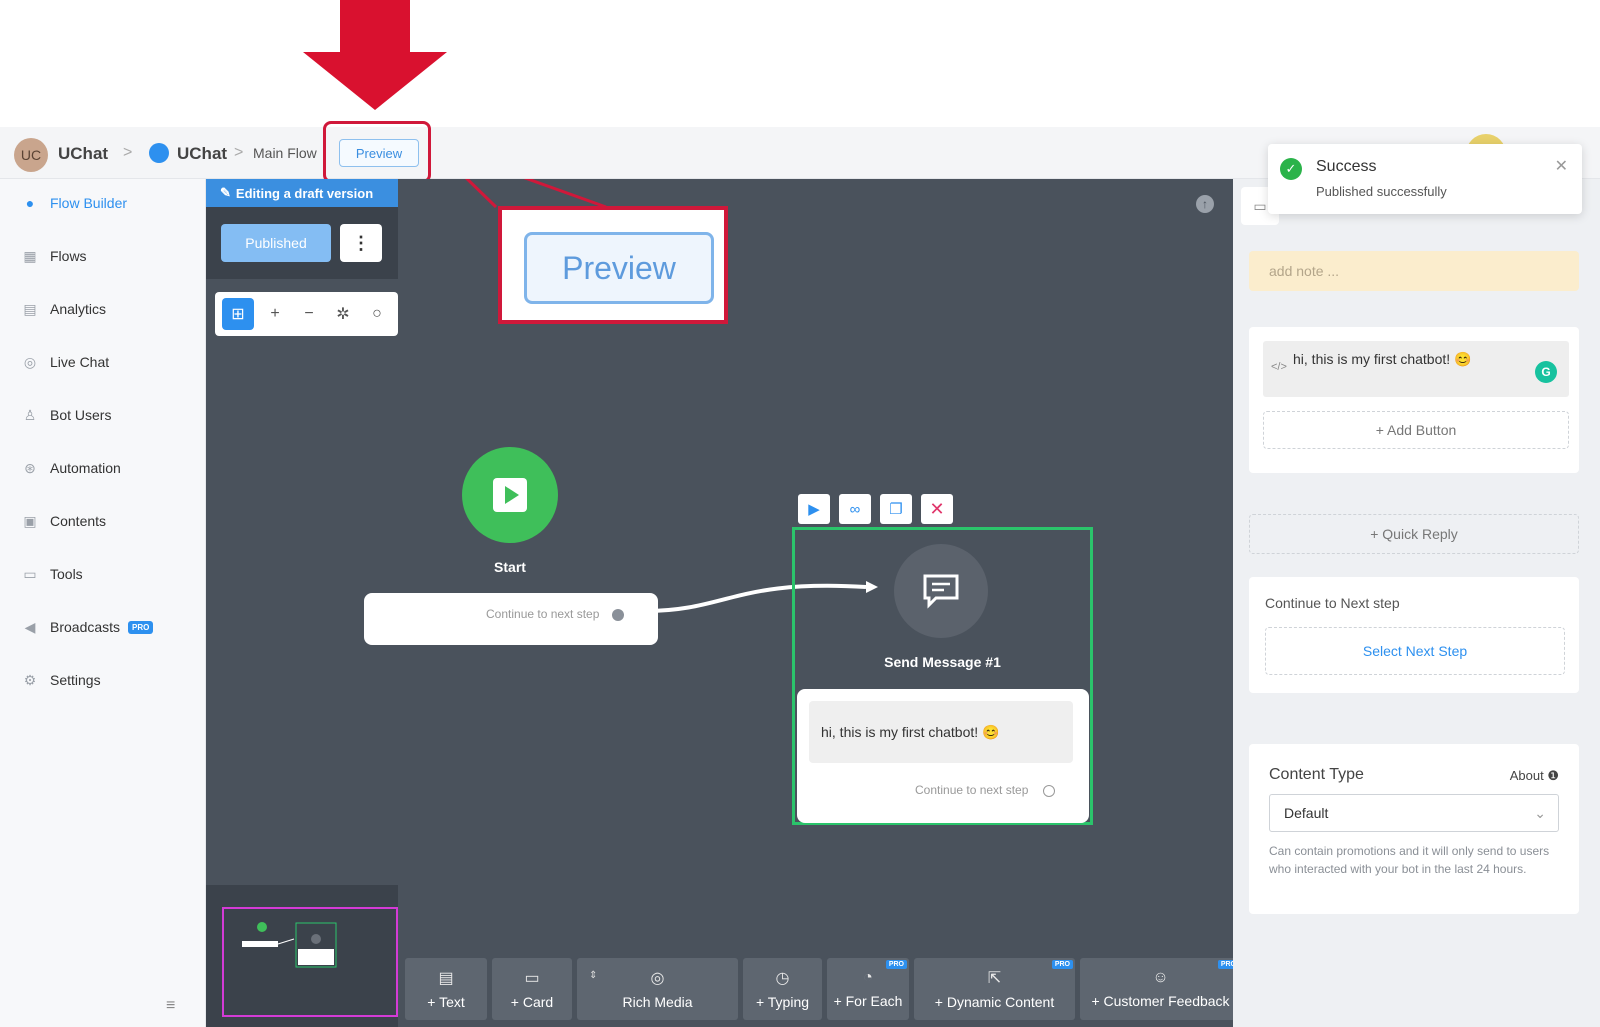 The width and height of the screenshot is (1600, 1027). Describe the element at coordinates (511, 619) in the screenshot. I see `start-card: Continue to next step` at that location.